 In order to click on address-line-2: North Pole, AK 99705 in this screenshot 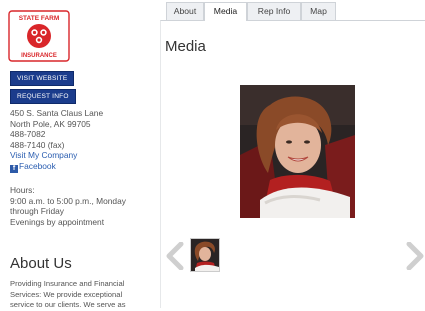, I will do `click(50, 123)`.